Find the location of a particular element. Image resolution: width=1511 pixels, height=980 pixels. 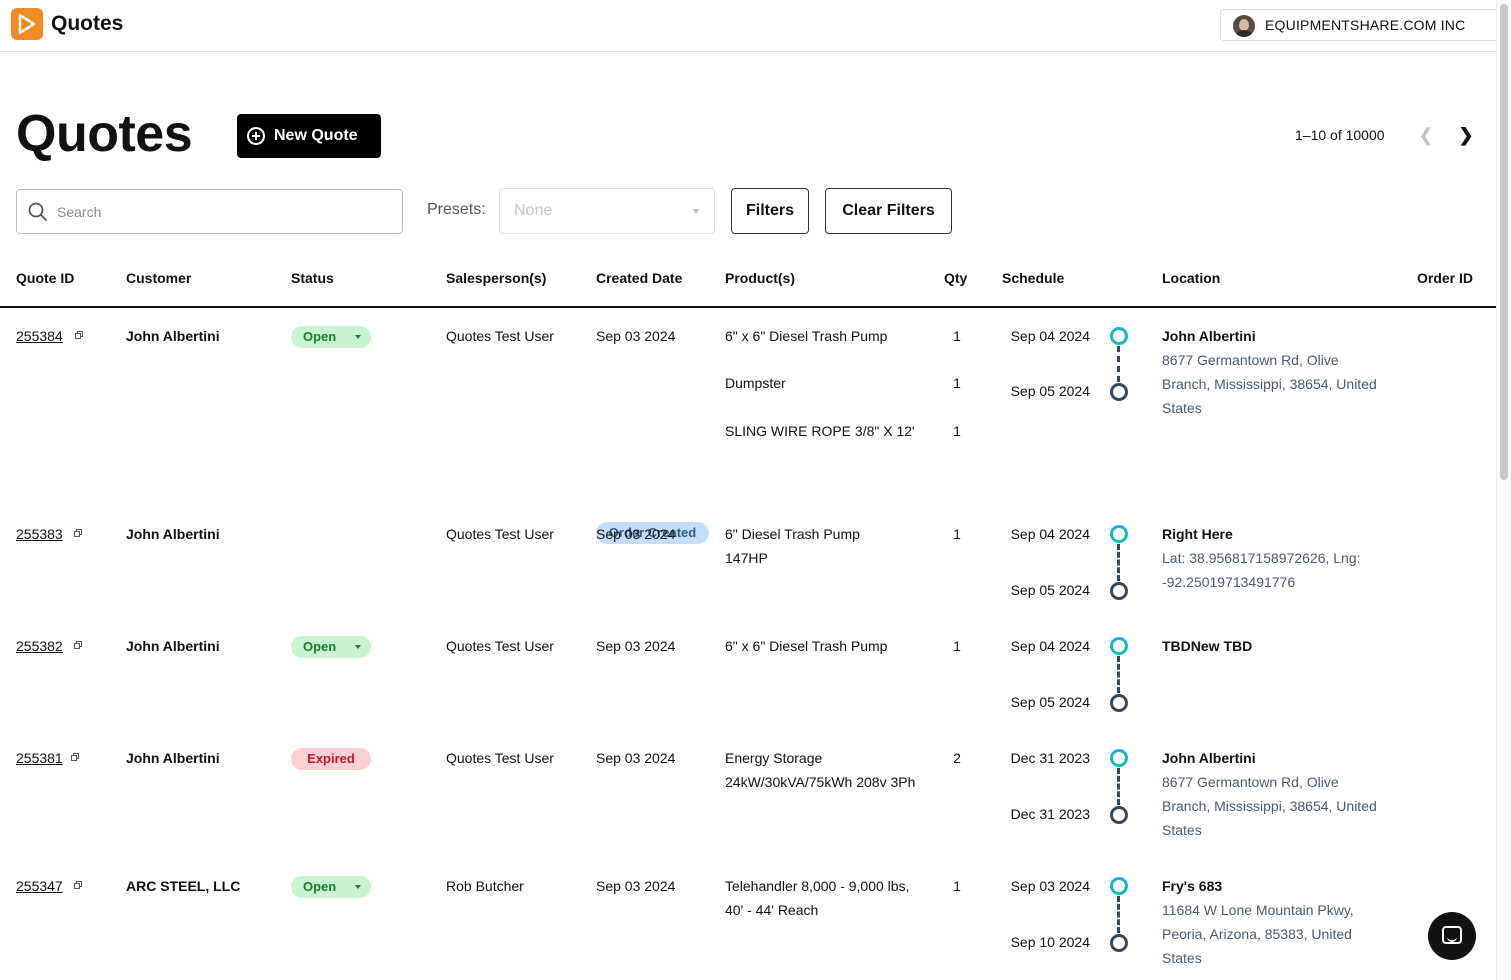

account-name: EQUIPMENTSHARE.COM INC is located at coordinates (1365, 25).